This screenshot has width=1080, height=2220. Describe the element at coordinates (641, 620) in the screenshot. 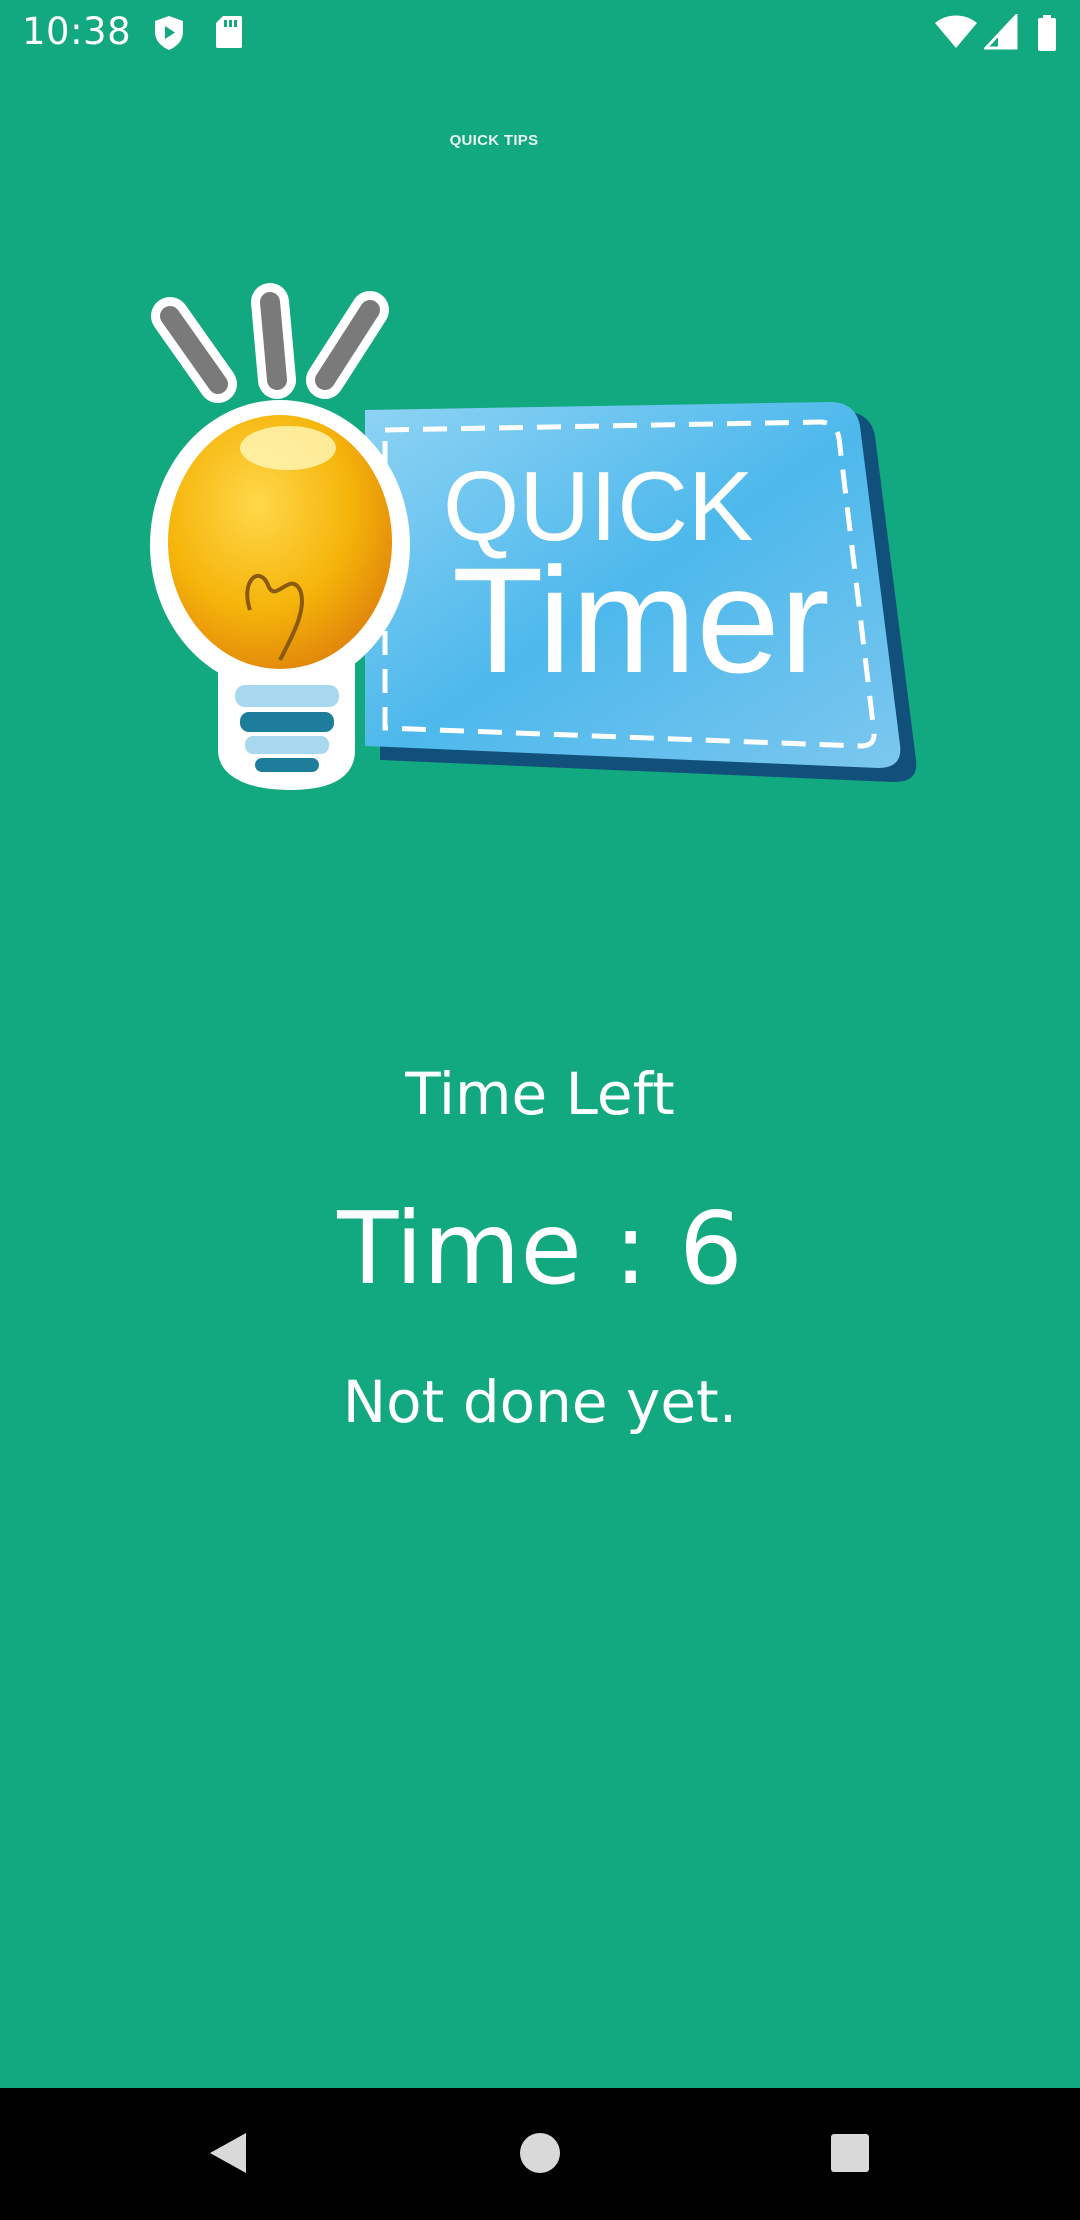

I see `svg-text: Timer` at that location.